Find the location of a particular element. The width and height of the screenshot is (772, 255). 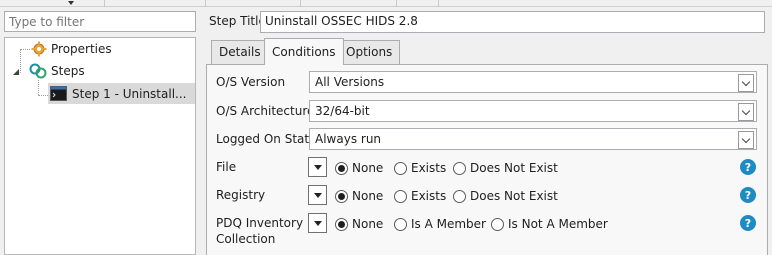

tree-item-label: Steps is located at coordinates (68, 71).